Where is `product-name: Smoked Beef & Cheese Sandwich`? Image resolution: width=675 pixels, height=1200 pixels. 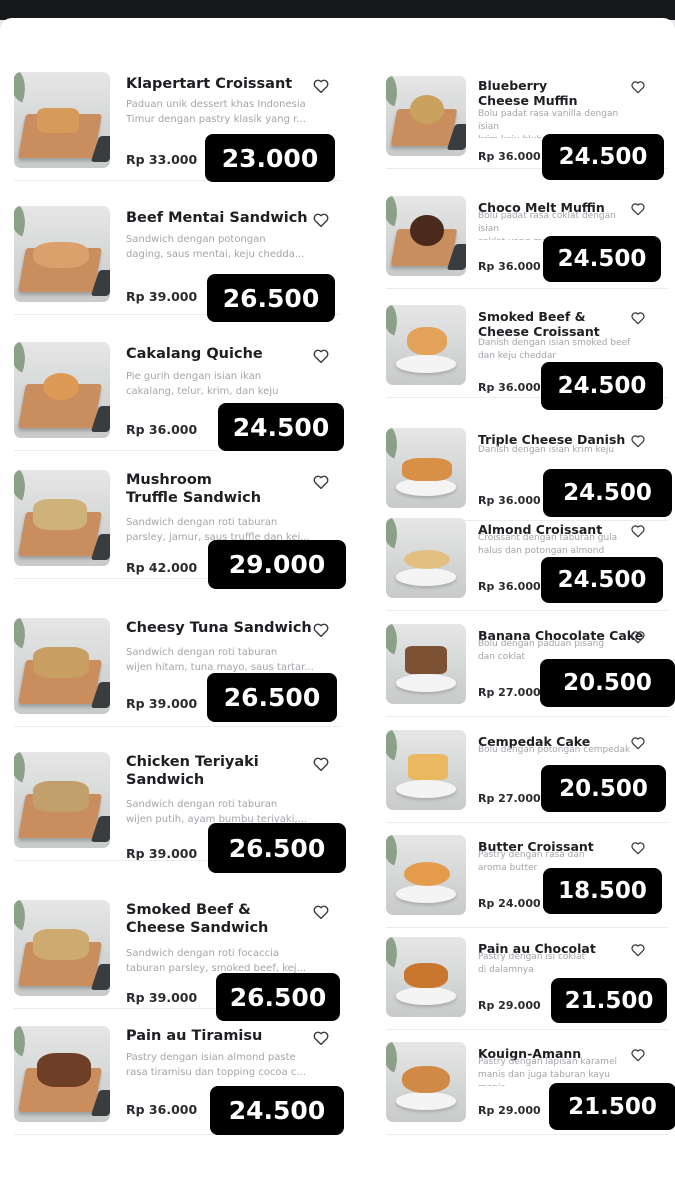
product-name: Smoked Beef & Cheese Sandwich is located at coordinates (197, 919).